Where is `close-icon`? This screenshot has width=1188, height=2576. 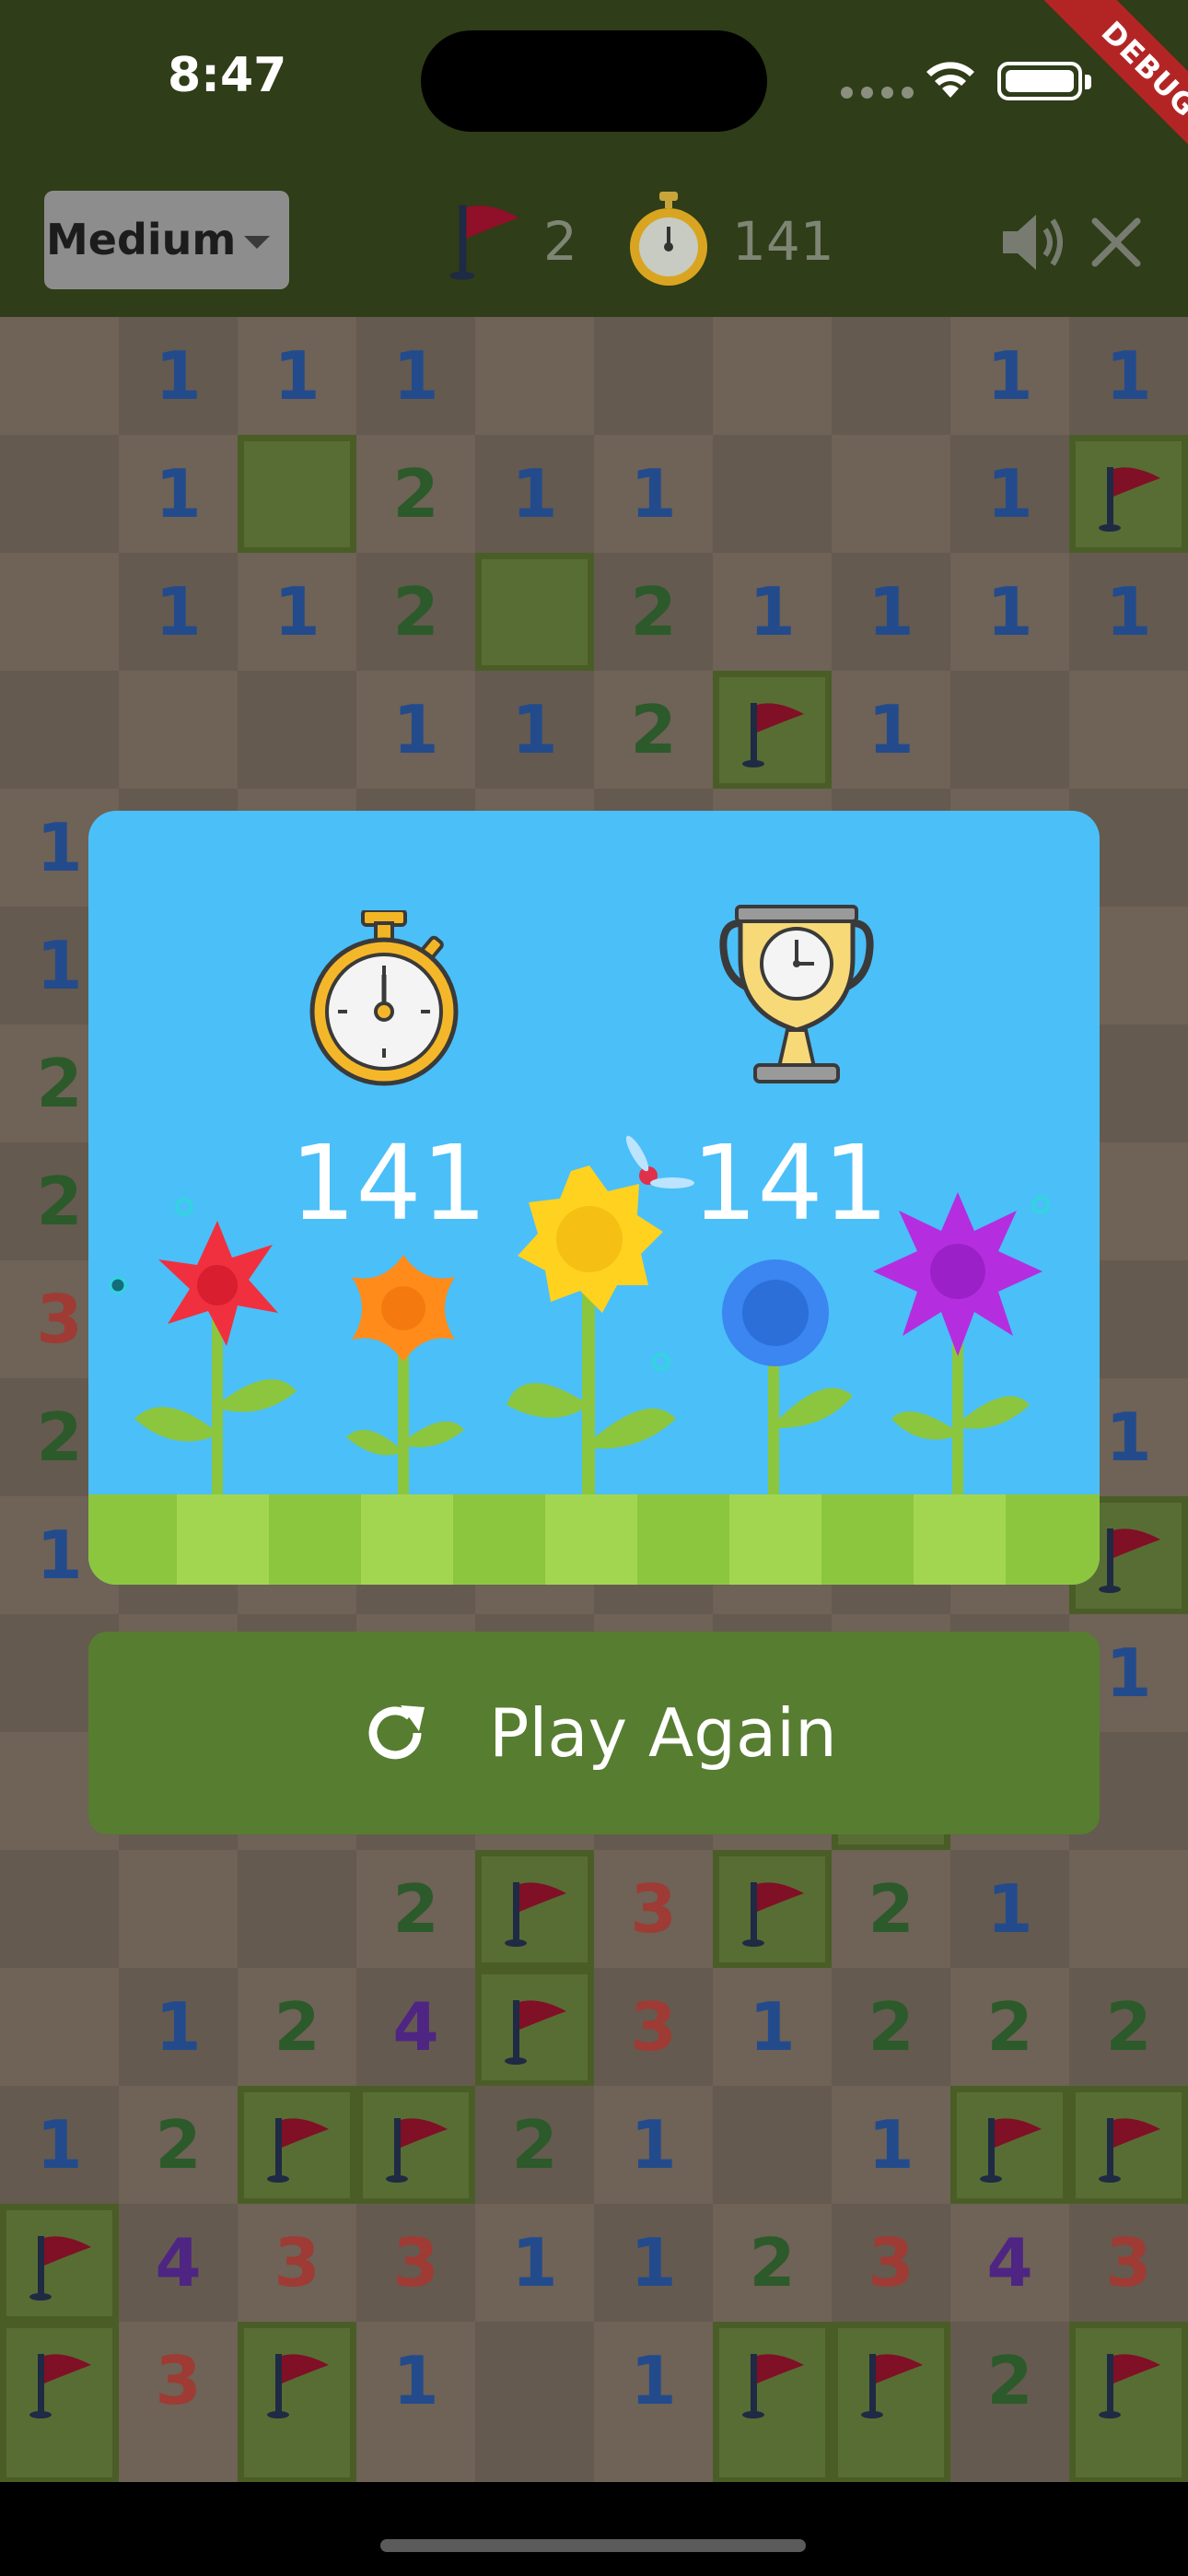
close-icon is located at coordinates (1116, 243).